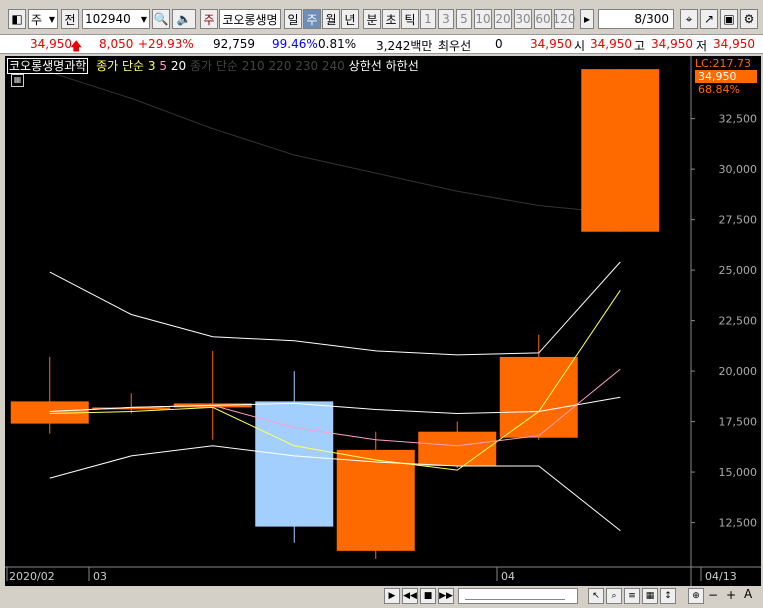  Describe the element at coordinates (709, 19) in the screenshot. I see `trend-icon: ↗` at that location.